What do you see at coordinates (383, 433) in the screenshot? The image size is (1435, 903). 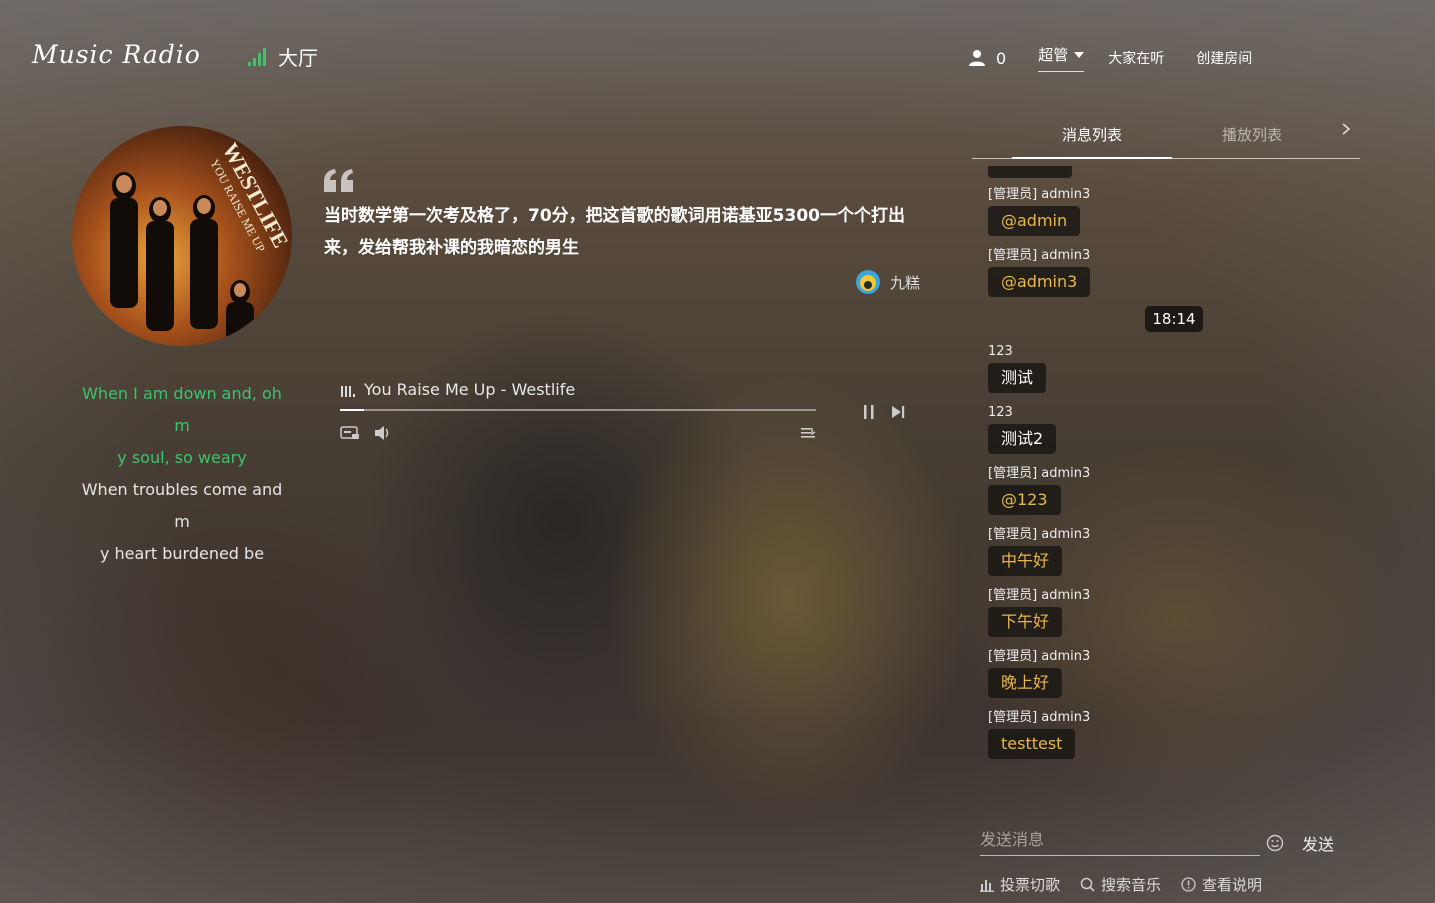 I see `volume-icon` at bounding box center [383, 433].